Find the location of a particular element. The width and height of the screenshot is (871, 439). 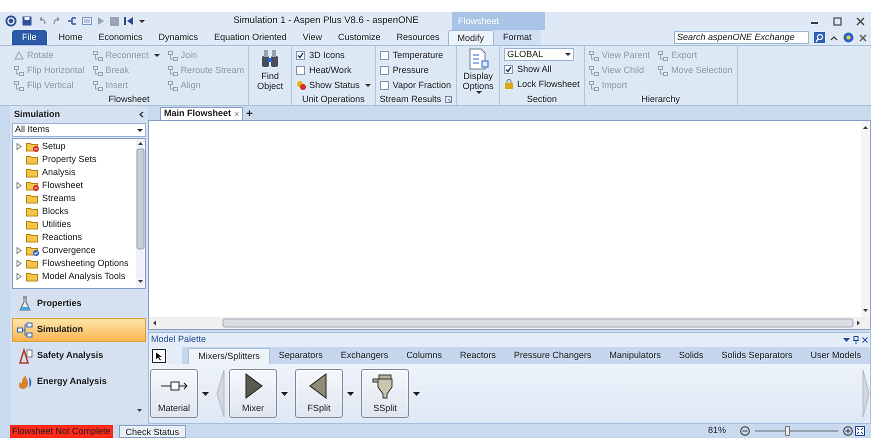

nav-button: Safety Analysis is located at coordinates (79, 356).